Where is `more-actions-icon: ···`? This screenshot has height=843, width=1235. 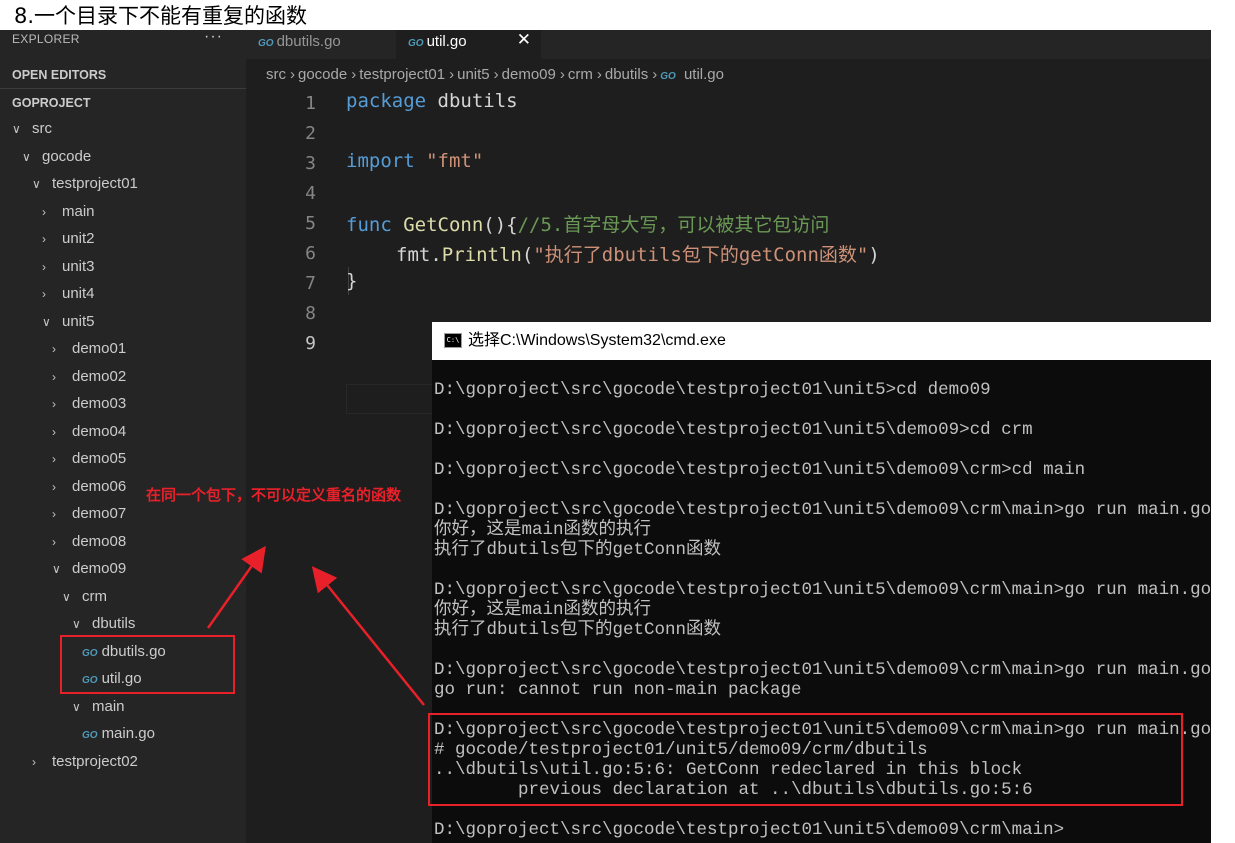
more-actions-icon: ··· is located at coordinates (213, 37).